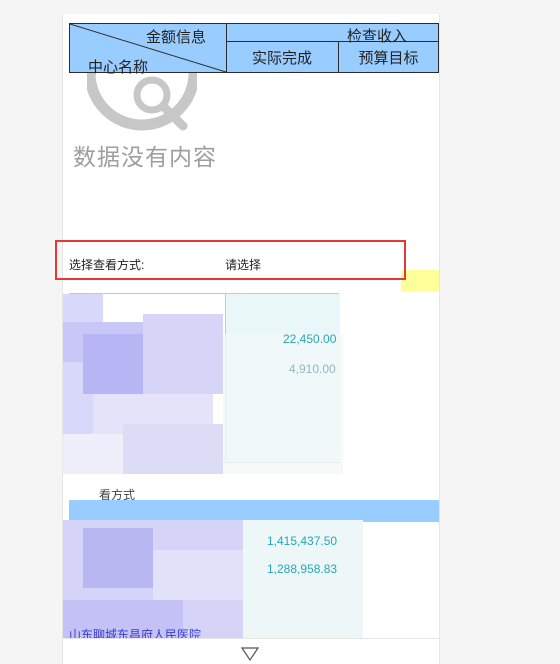 This screenshot has width=560, height=664. What do you see at coordinates (148, 50) in the screenshot?
I see `diagonal-header-cell: 金额信息 中心名称` at bounding box center [148, 50].